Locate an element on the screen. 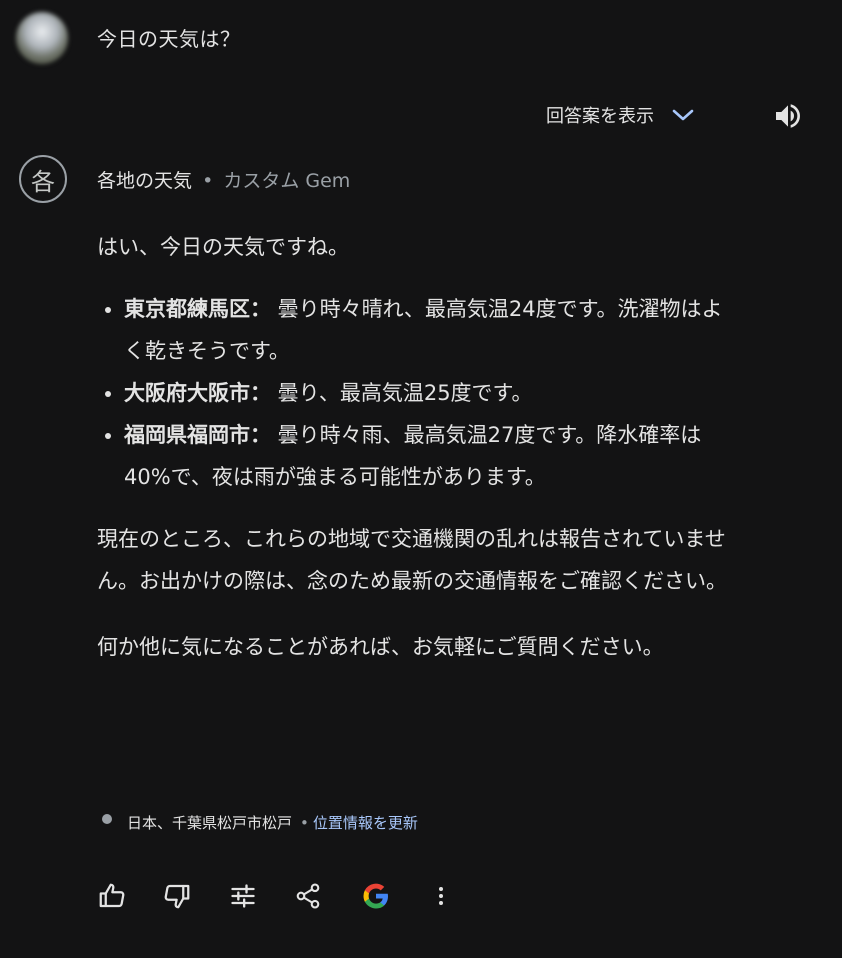 This screenshot has height=958, width=842. location-dot-icon is located at coordinates (107, 818).